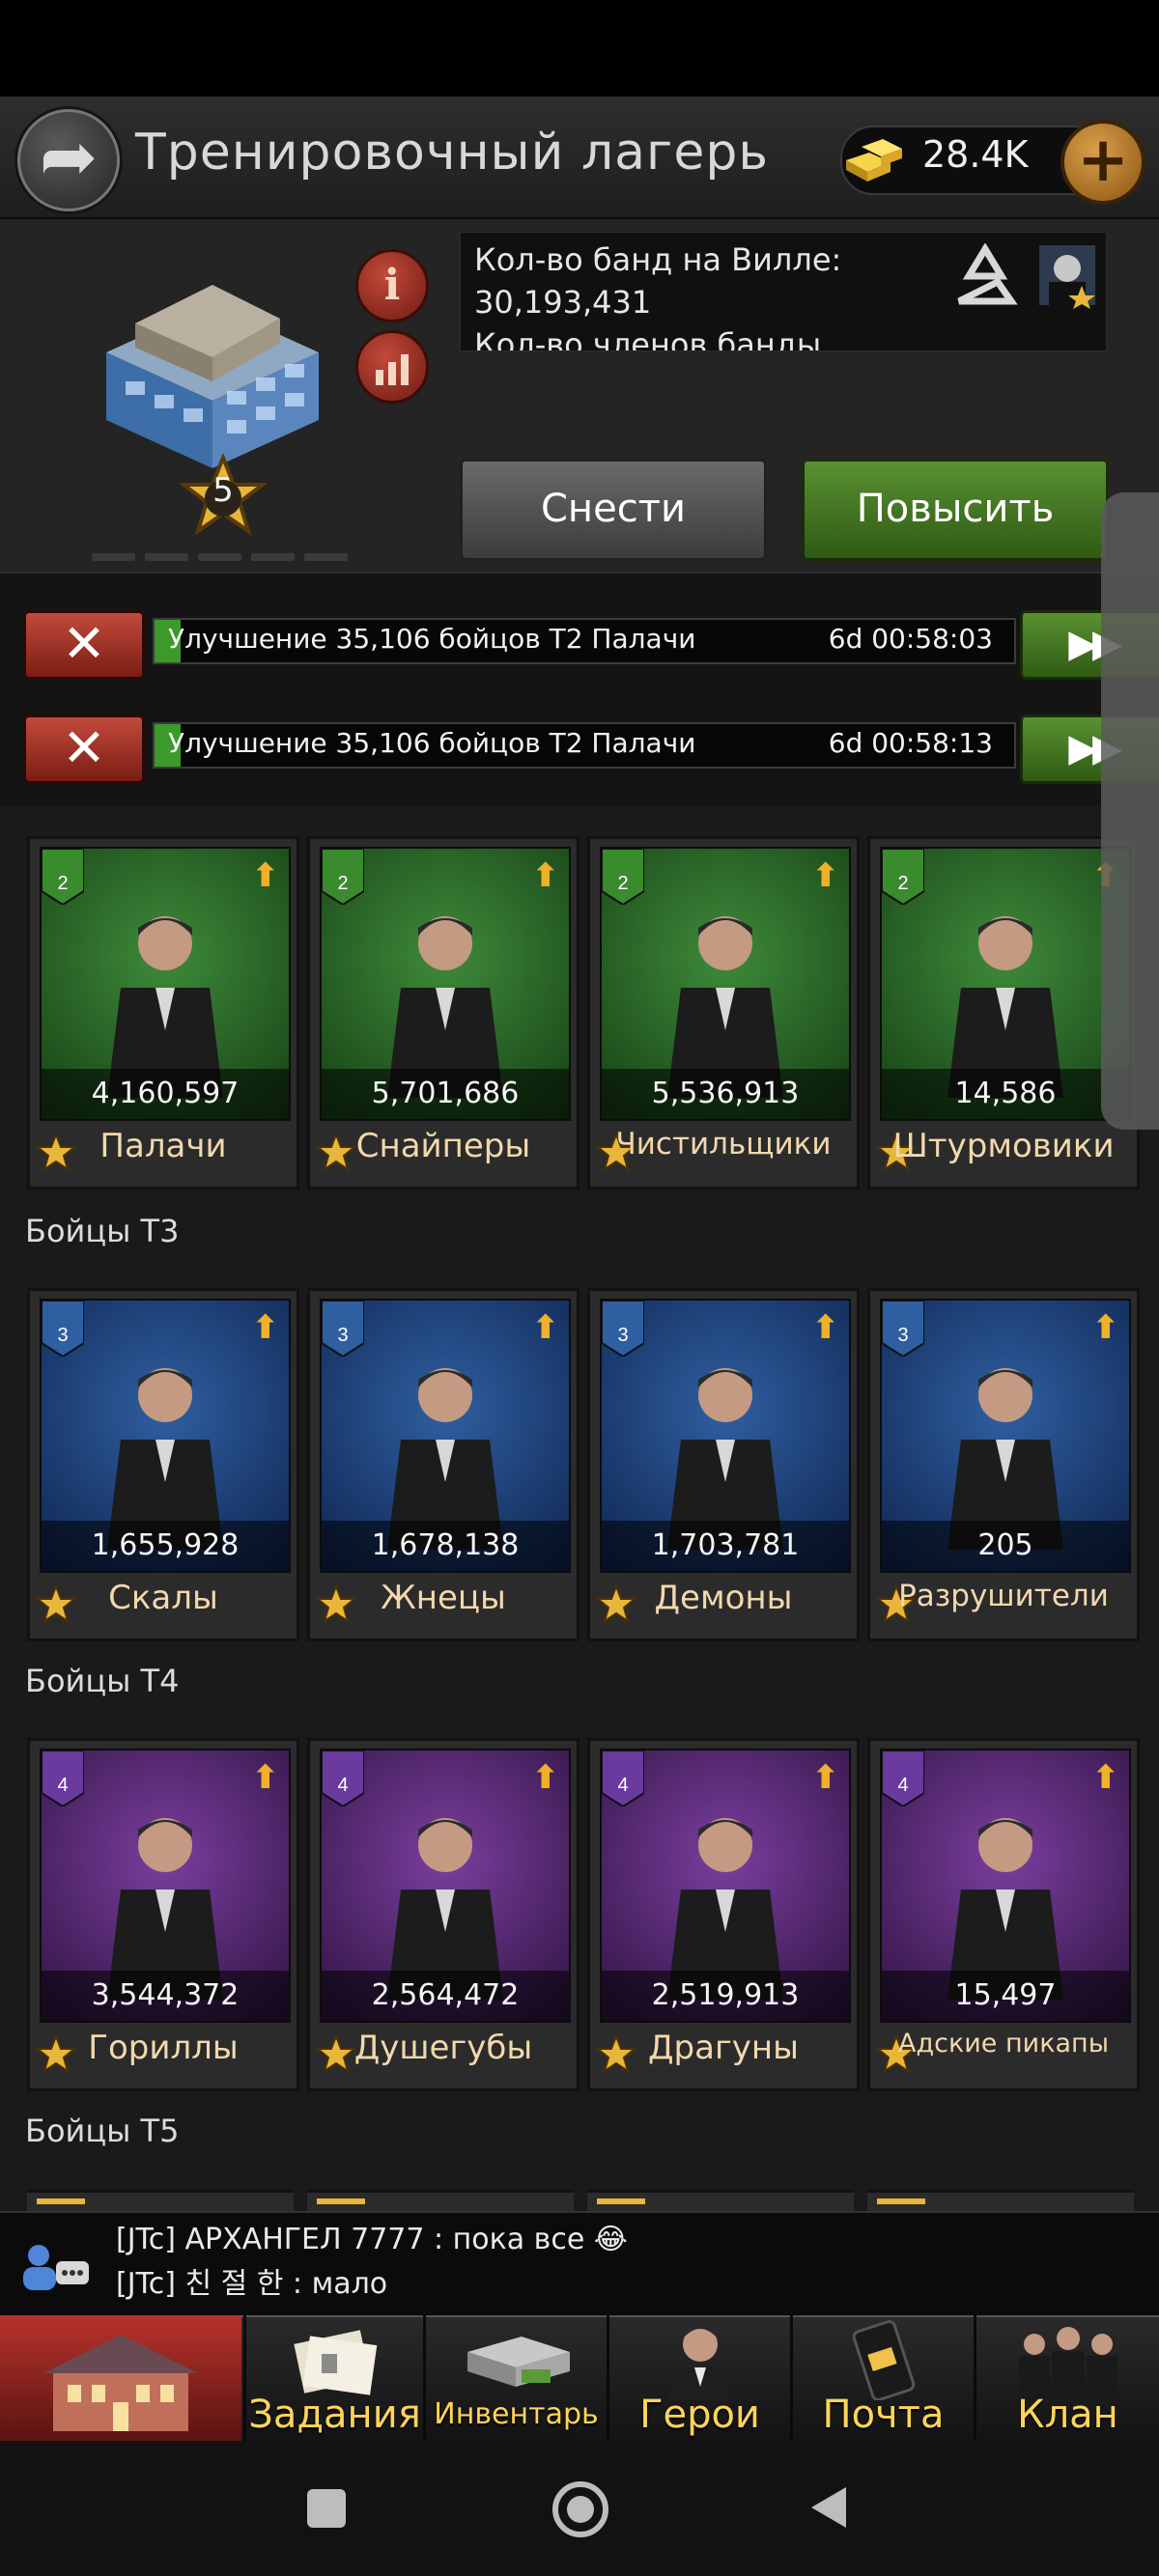 The height and width of the screenshot is (2576, 1159). What do you see at coordinates (1130, 811) in the screenshot?
I see `side-drawer-handle` at bounding box center [1130, 811].